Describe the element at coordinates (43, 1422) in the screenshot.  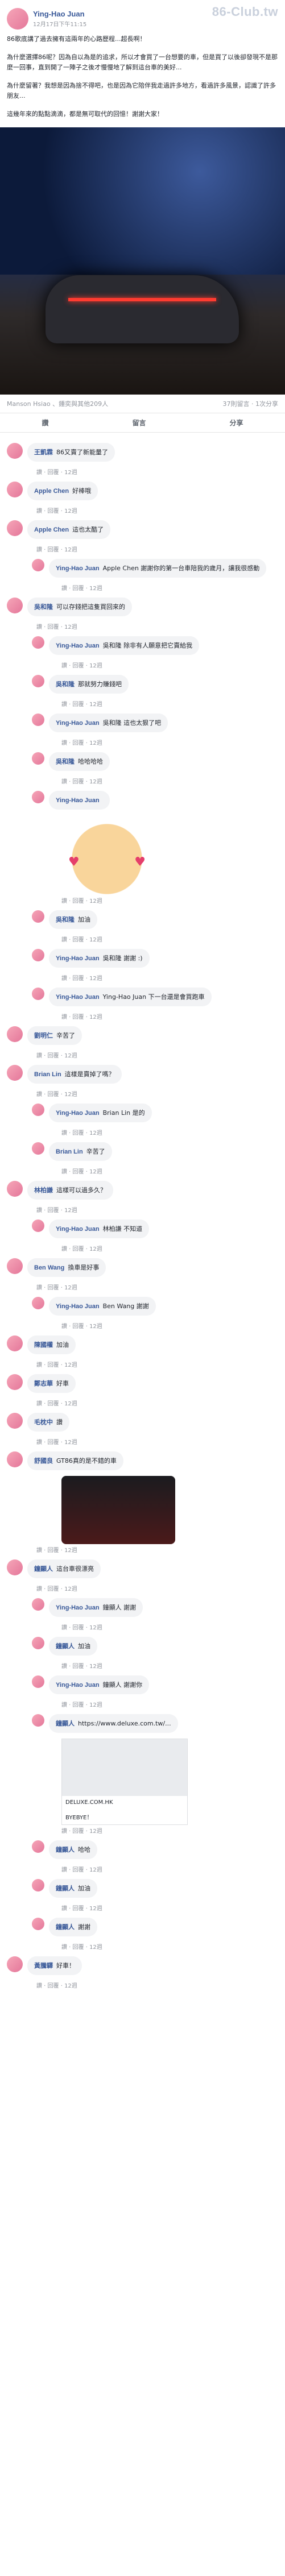
I see `commenter-name: 毛枕中` at that location.